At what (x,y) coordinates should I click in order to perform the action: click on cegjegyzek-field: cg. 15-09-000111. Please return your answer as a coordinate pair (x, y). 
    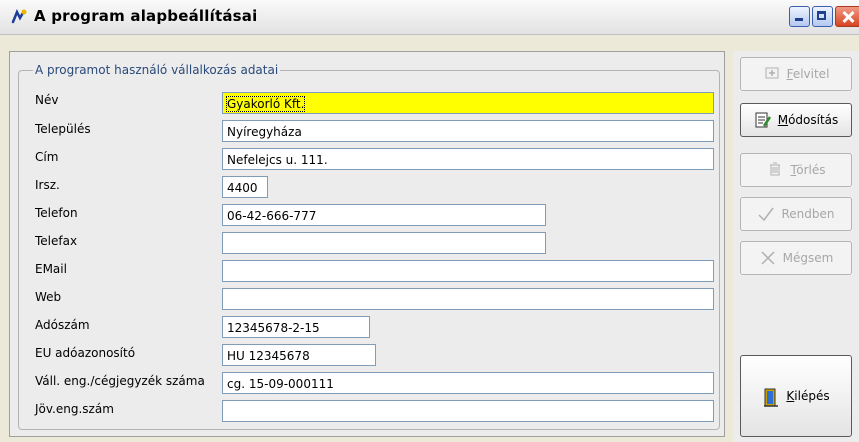
    Looking at the image, I should click on (468, 383).